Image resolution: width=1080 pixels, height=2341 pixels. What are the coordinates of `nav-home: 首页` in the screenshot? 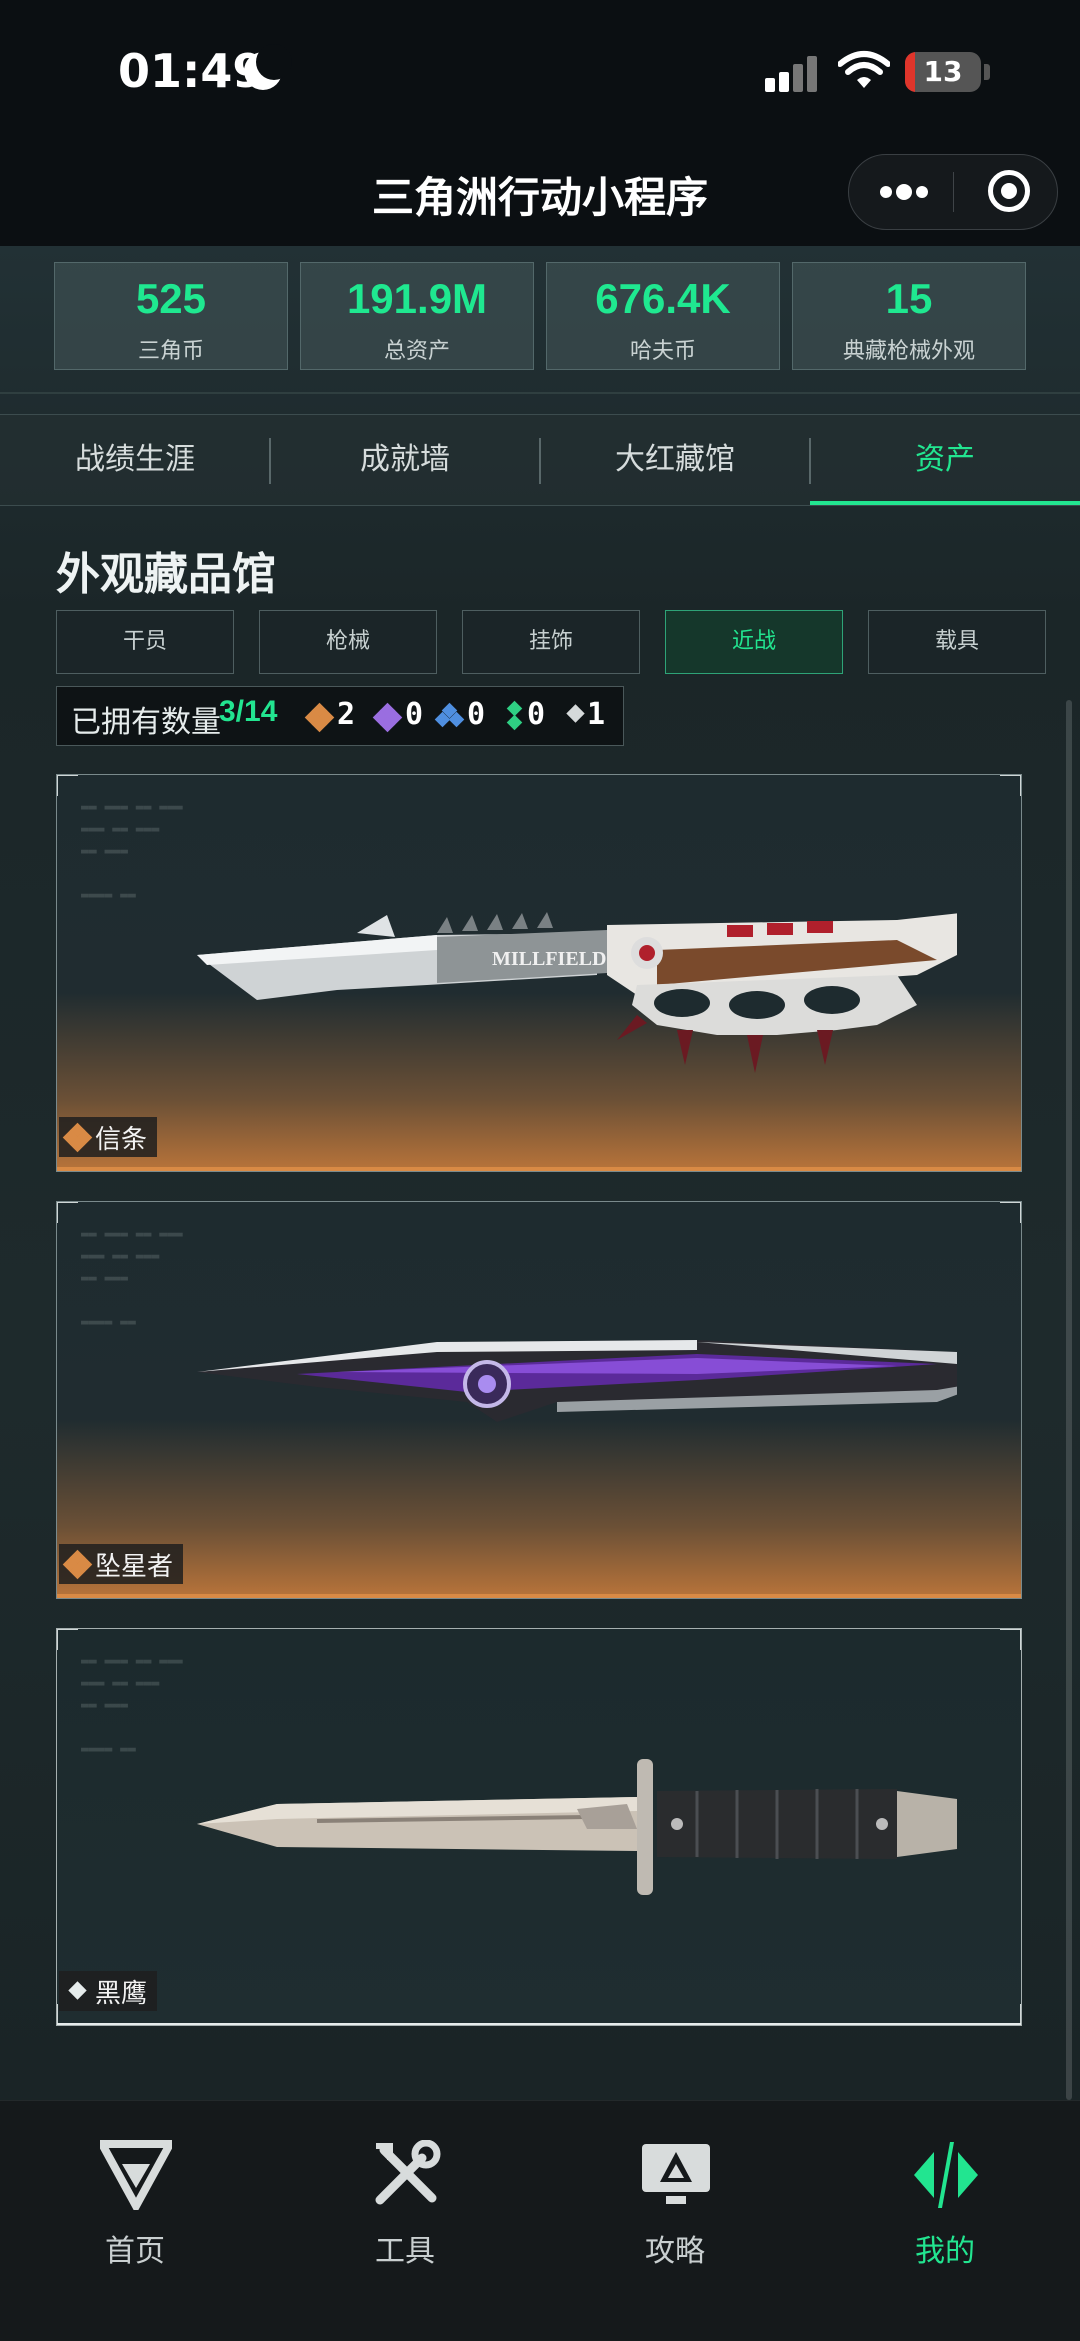 It's located at (135, 2205).